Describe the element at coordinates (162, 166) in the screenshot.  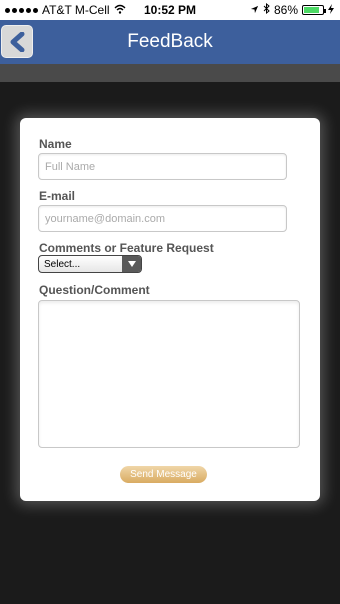
I see `name-input` at that location.